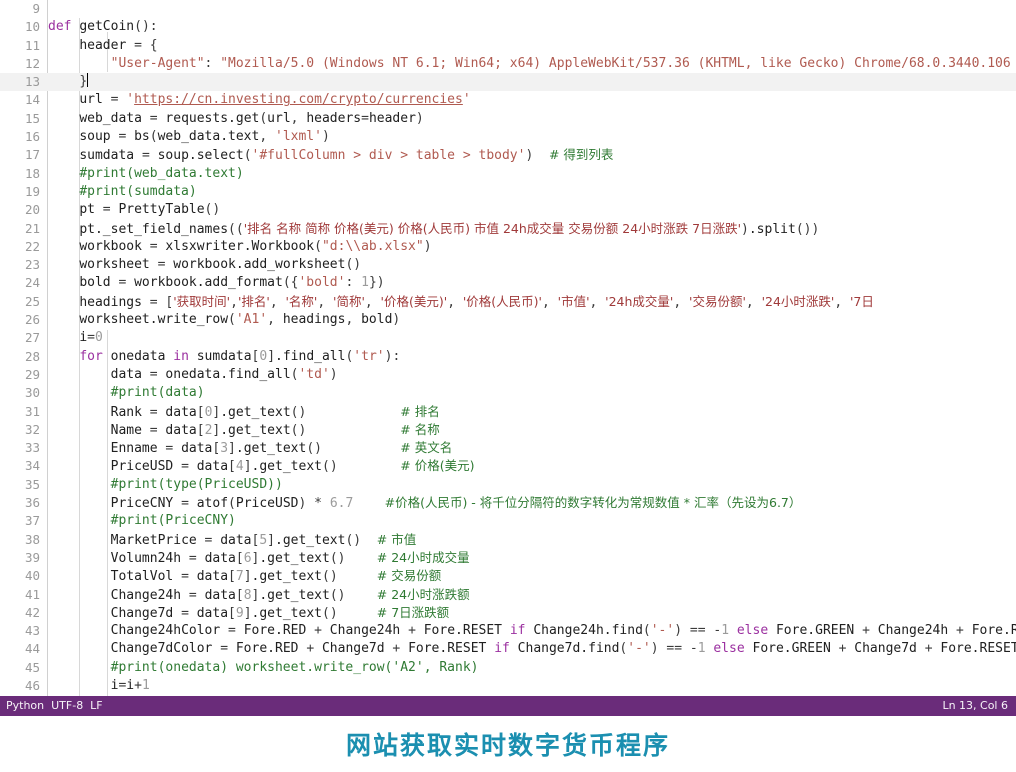 Image resolution: width=1016 pixels, height=772 pixels. What do you see at coordinates (508, 210) in the screenshot?
I see `code-line: 20 pt = PrettyTable()` at bounding box center [508, 210].